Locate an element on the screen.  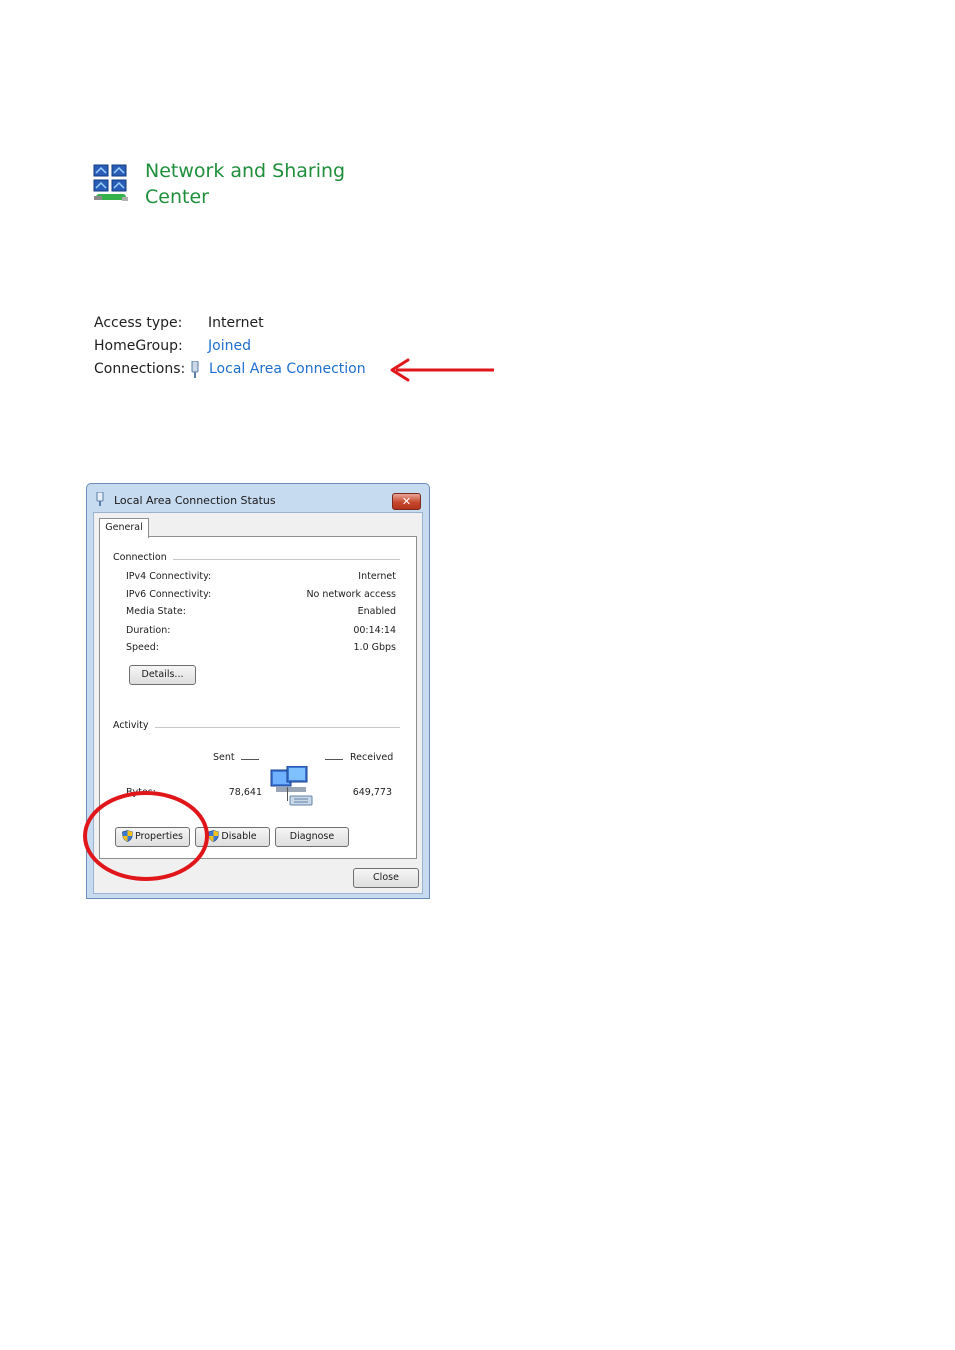
bytes-sent-value: 78,641 is located at coordinates (245, 792).